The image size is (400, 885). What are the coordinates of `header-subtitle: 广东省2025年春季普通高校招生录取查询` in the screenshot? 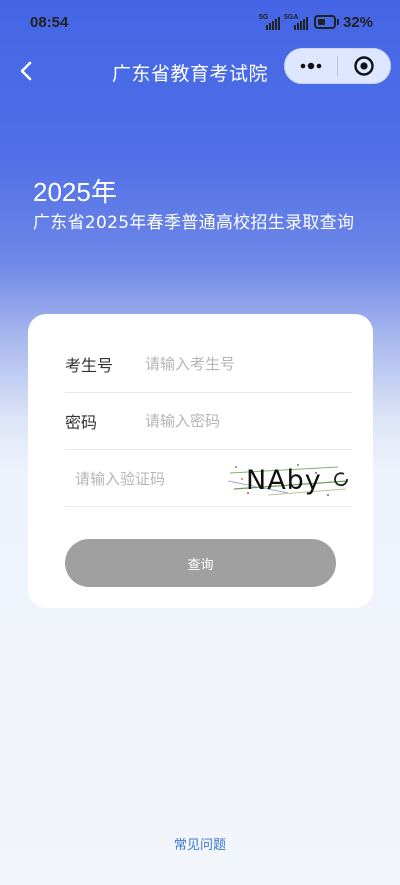 It's located at (194, 223).